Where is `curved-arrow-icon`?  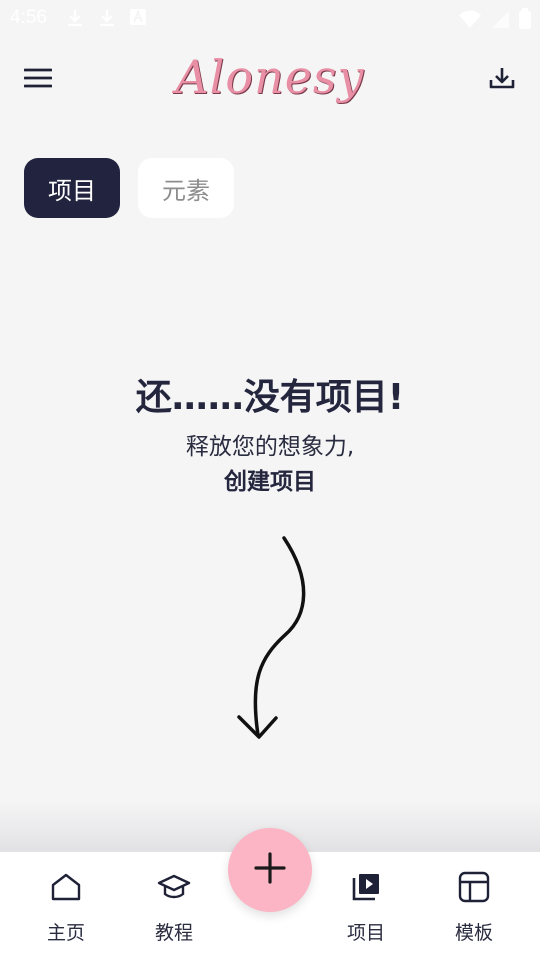 curved-arrow-icon is located at coordinates (271, 637).